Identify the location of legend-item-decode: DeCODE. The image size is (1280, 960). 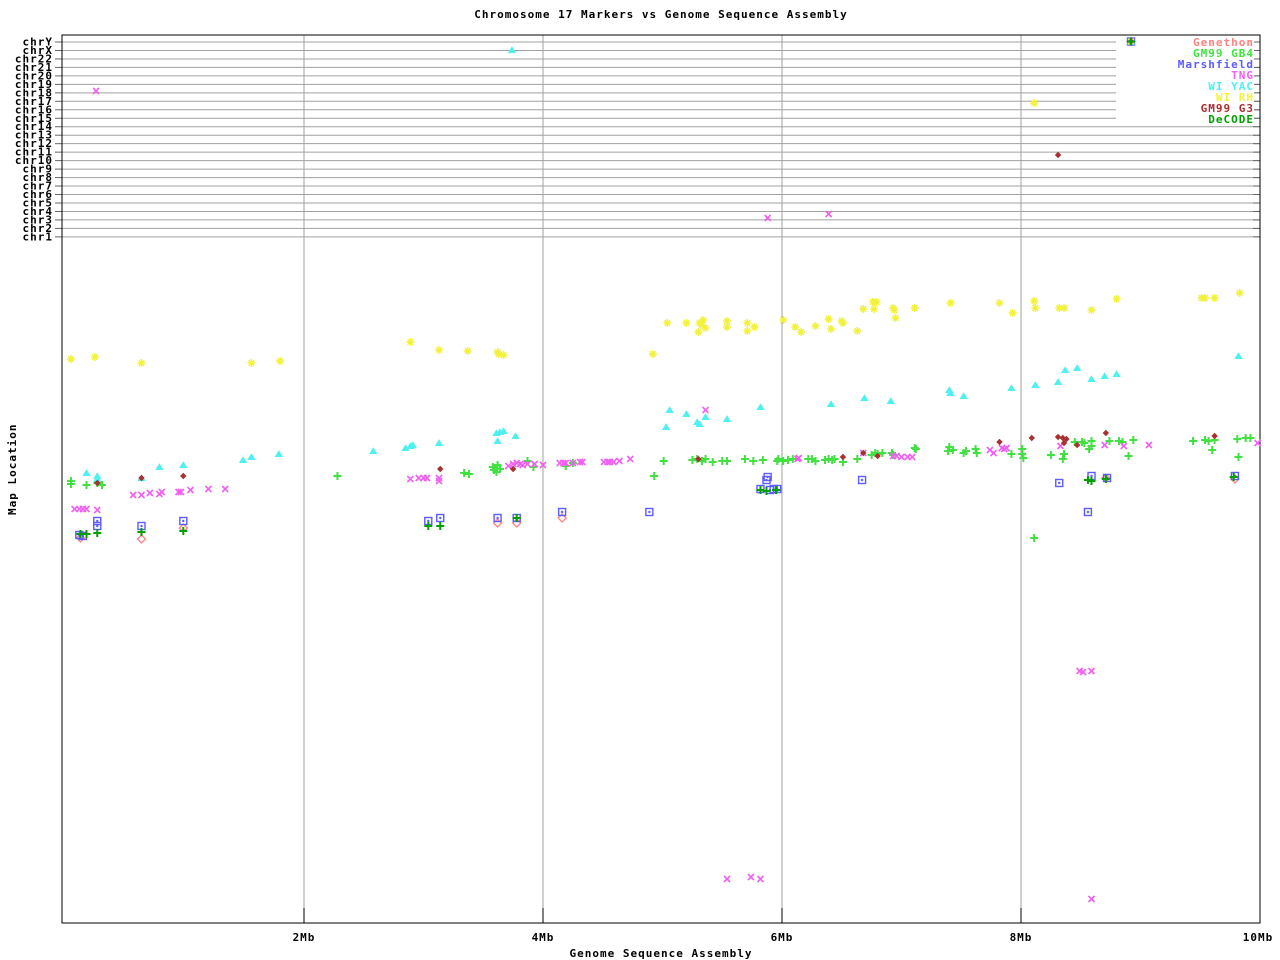
(1185, 81).